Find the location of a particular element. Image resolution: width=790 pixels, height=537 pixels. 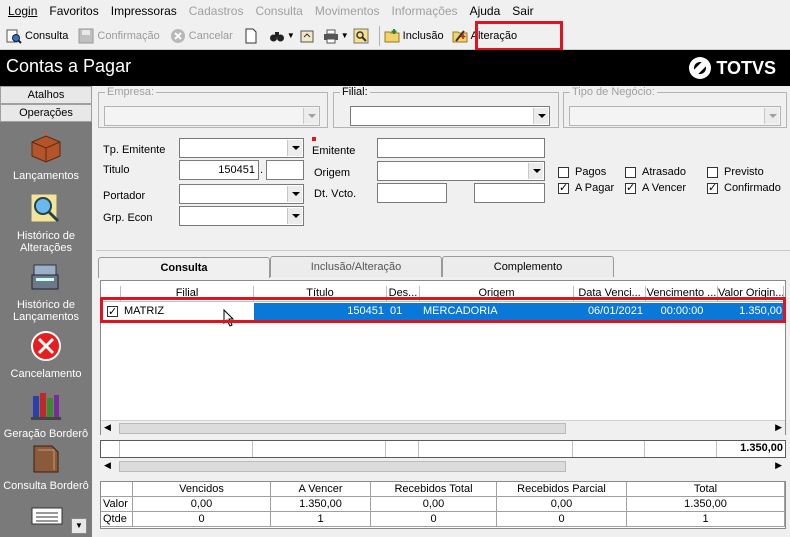

alteracao-button: Alteração is located at coordinates (484, 36).